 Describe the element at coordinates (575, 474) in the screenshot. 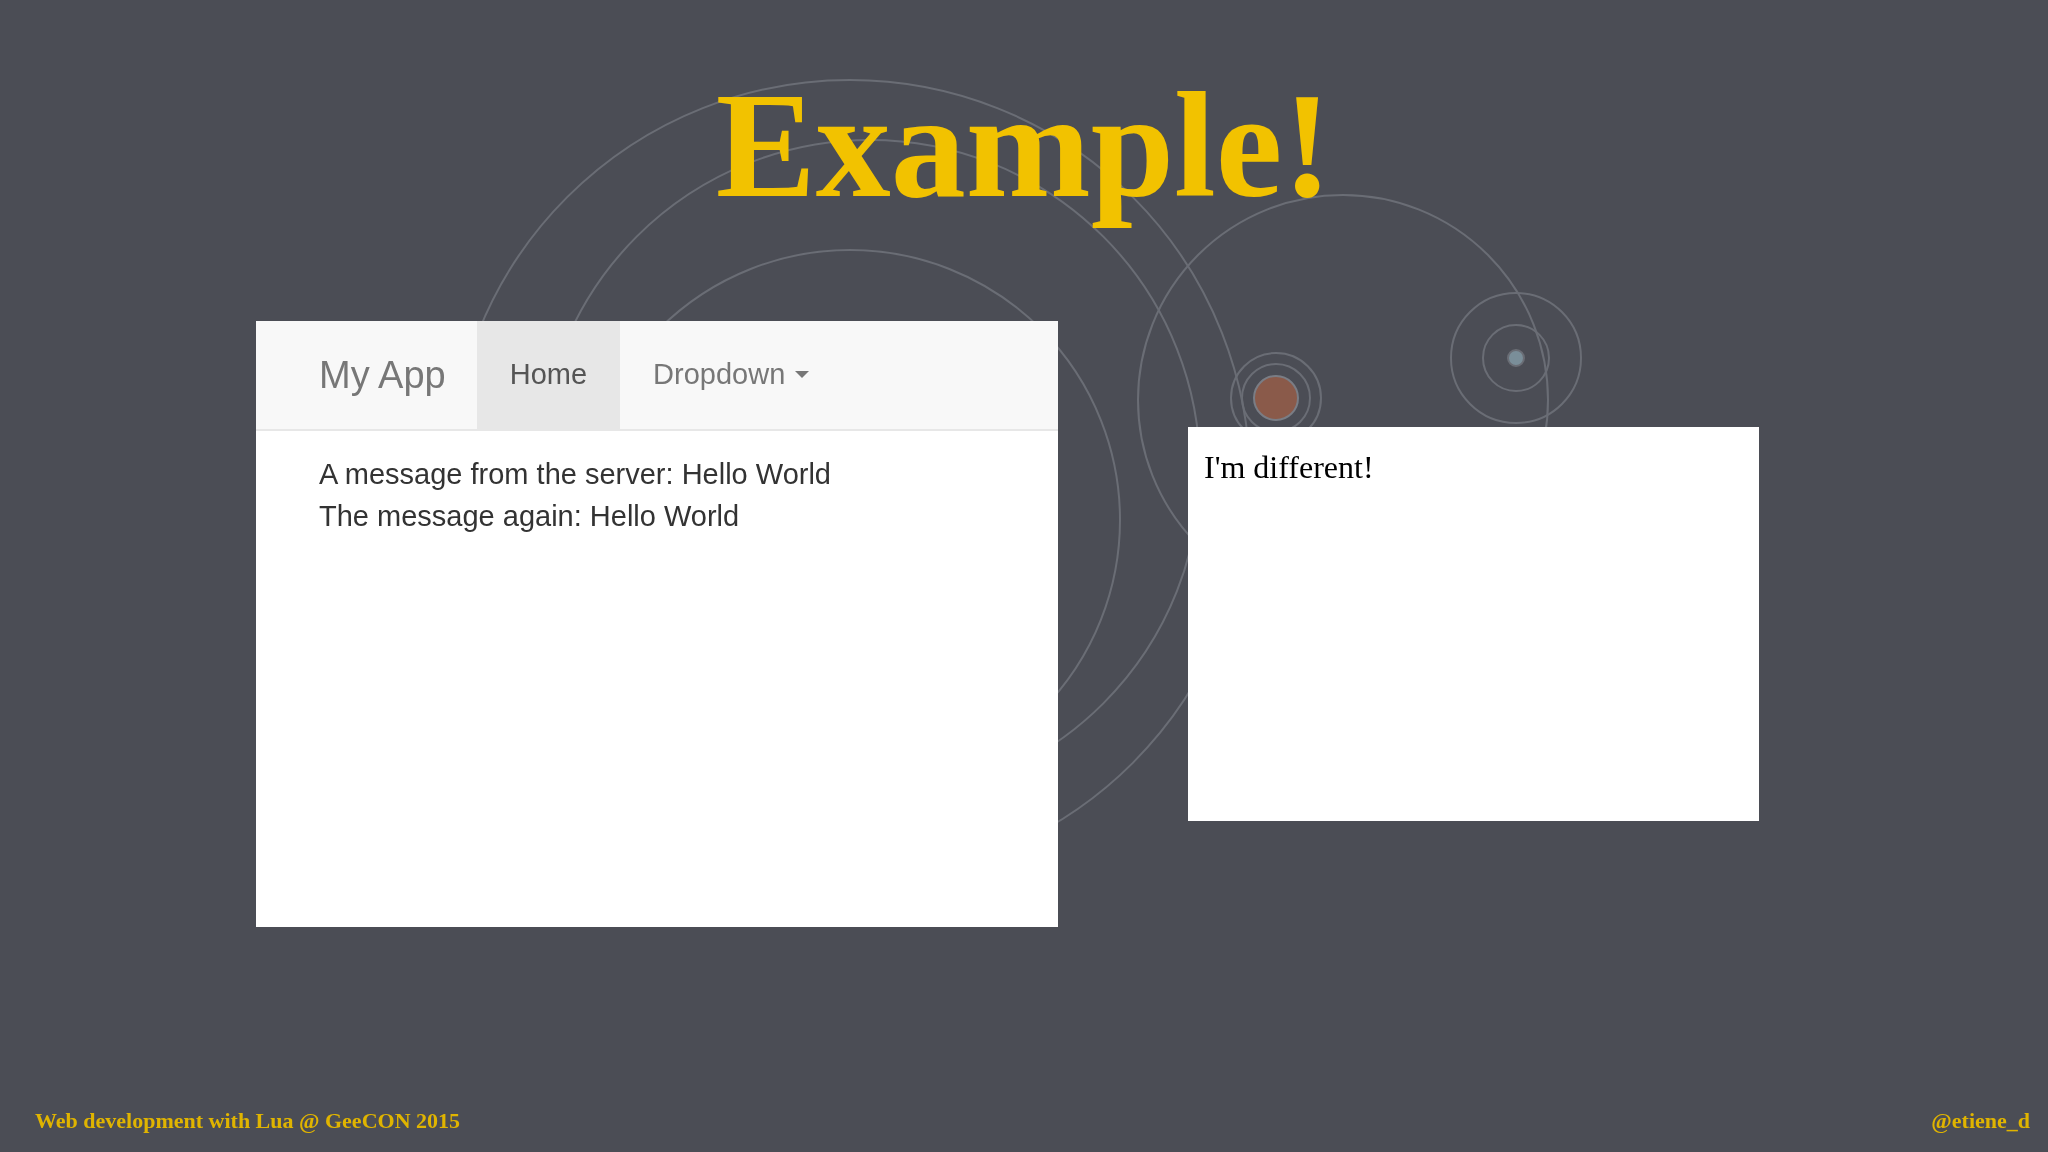

I see `message-text: A message from the server: Hello World` at that location.